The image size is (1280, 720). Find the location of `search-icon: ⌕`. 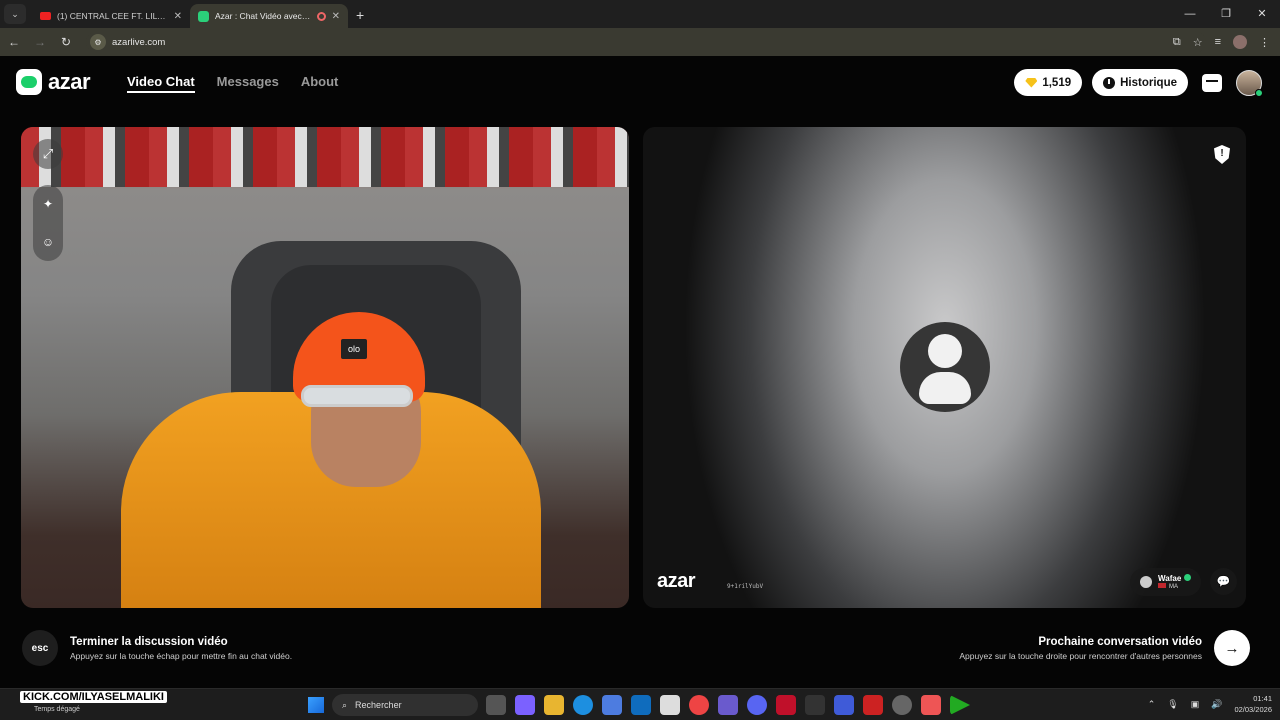

search-icon: ⌕ is located at coordinates (345, 704).